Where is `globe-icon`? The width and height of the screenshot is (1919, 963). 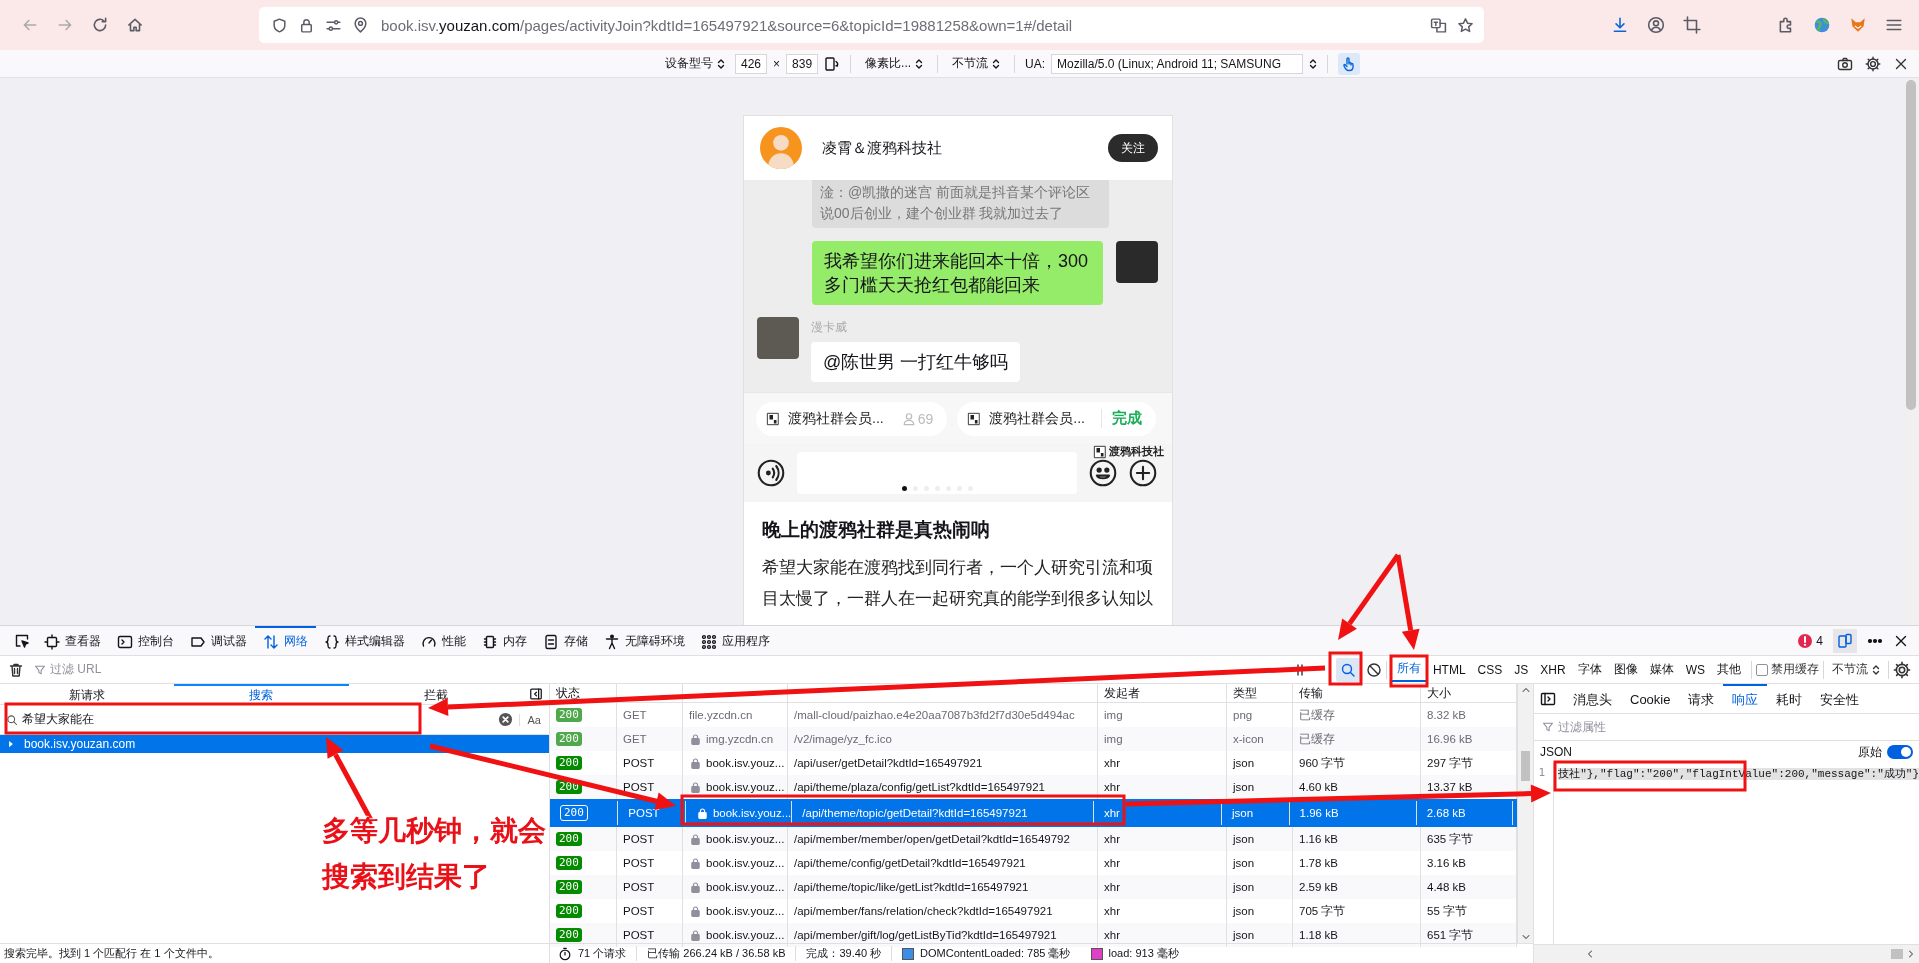 globe-icon is located at coordinates (1822, 25).